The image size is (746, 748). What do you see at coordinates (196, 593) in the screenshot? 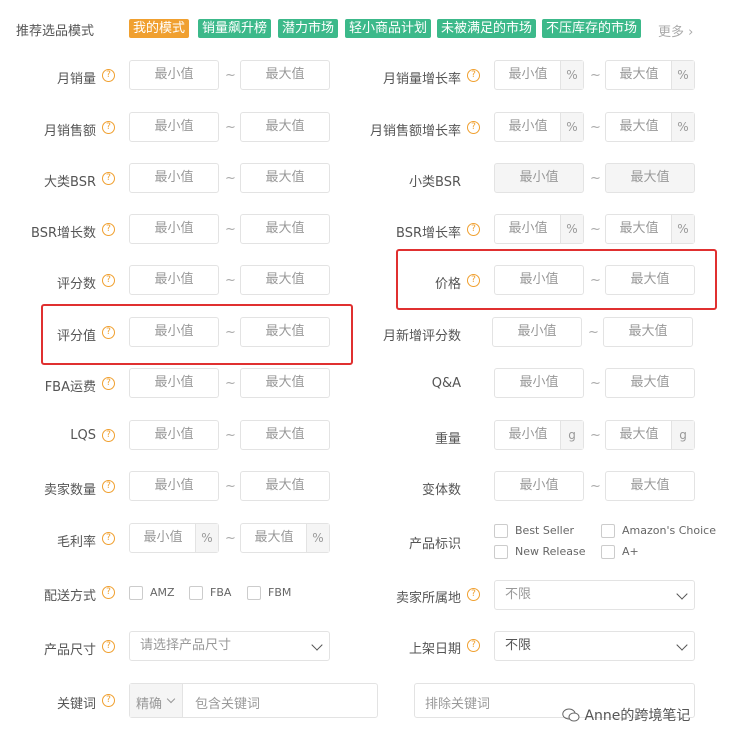
I see `checkbox-fba` at bounding box center [196, 593].